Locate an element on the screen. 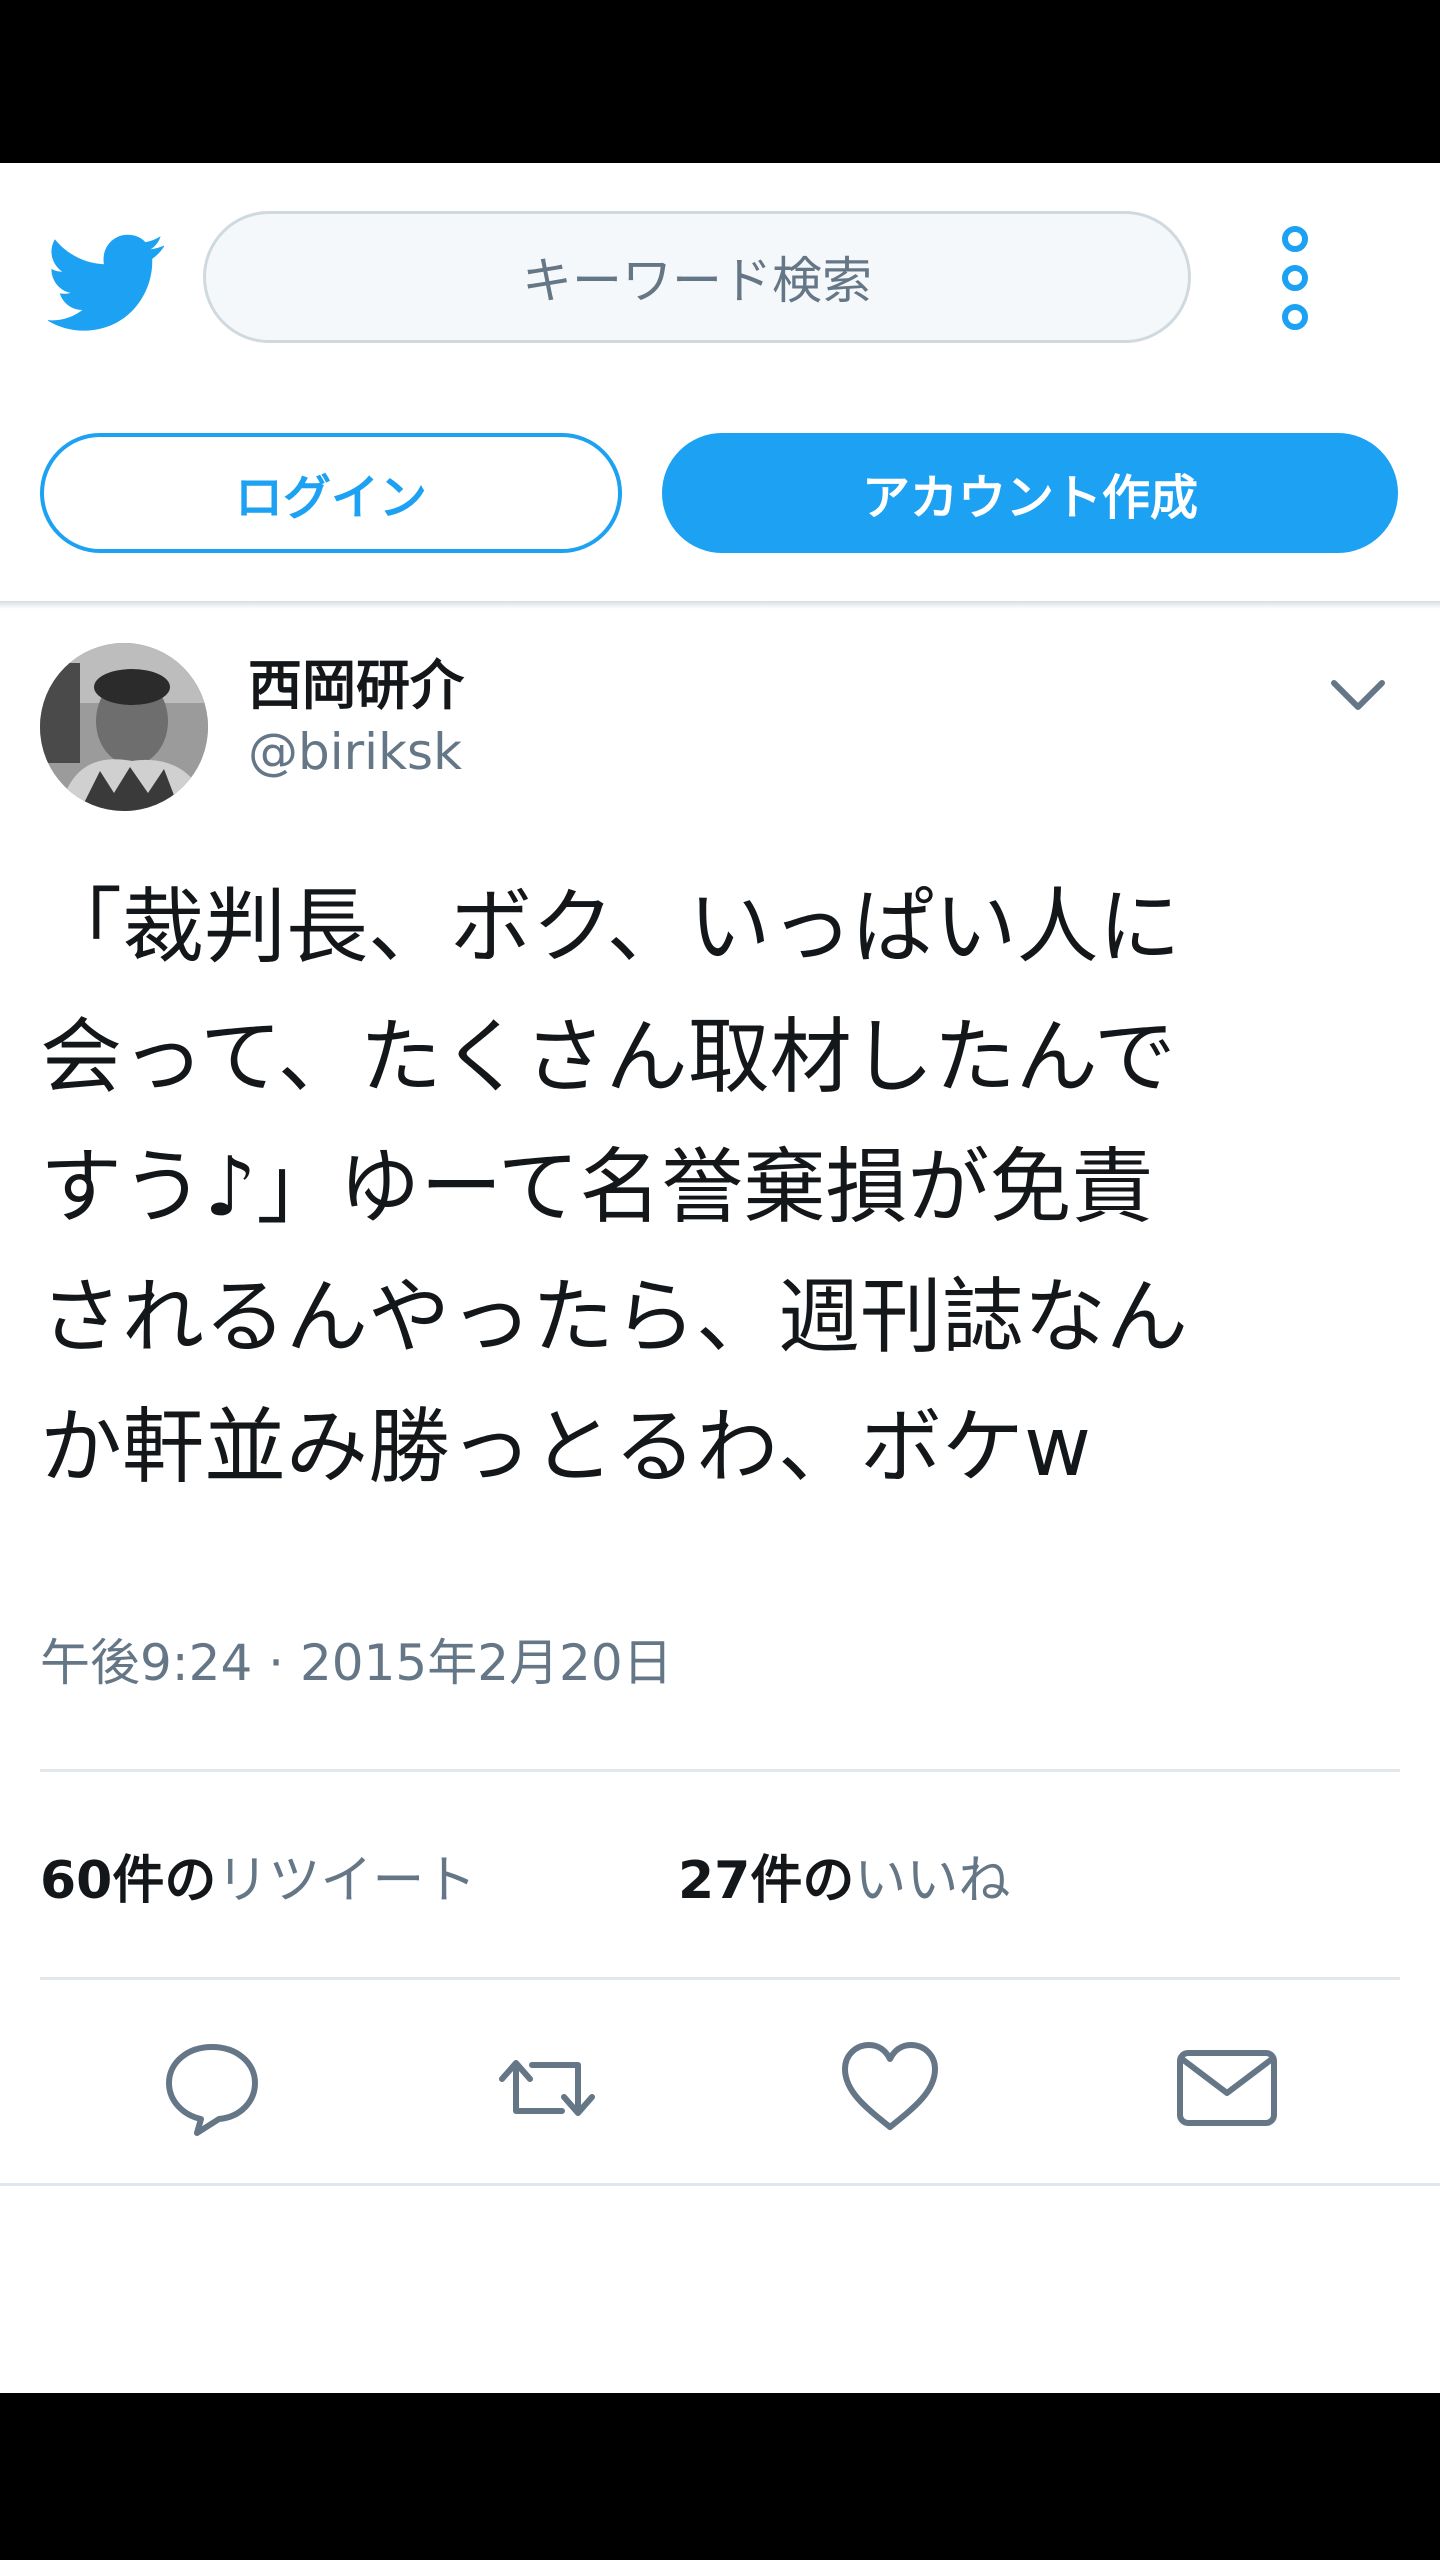  tweet-timestamp: 午後9:24 · 2015年2月20日 is located at coordinates (356, 1659).